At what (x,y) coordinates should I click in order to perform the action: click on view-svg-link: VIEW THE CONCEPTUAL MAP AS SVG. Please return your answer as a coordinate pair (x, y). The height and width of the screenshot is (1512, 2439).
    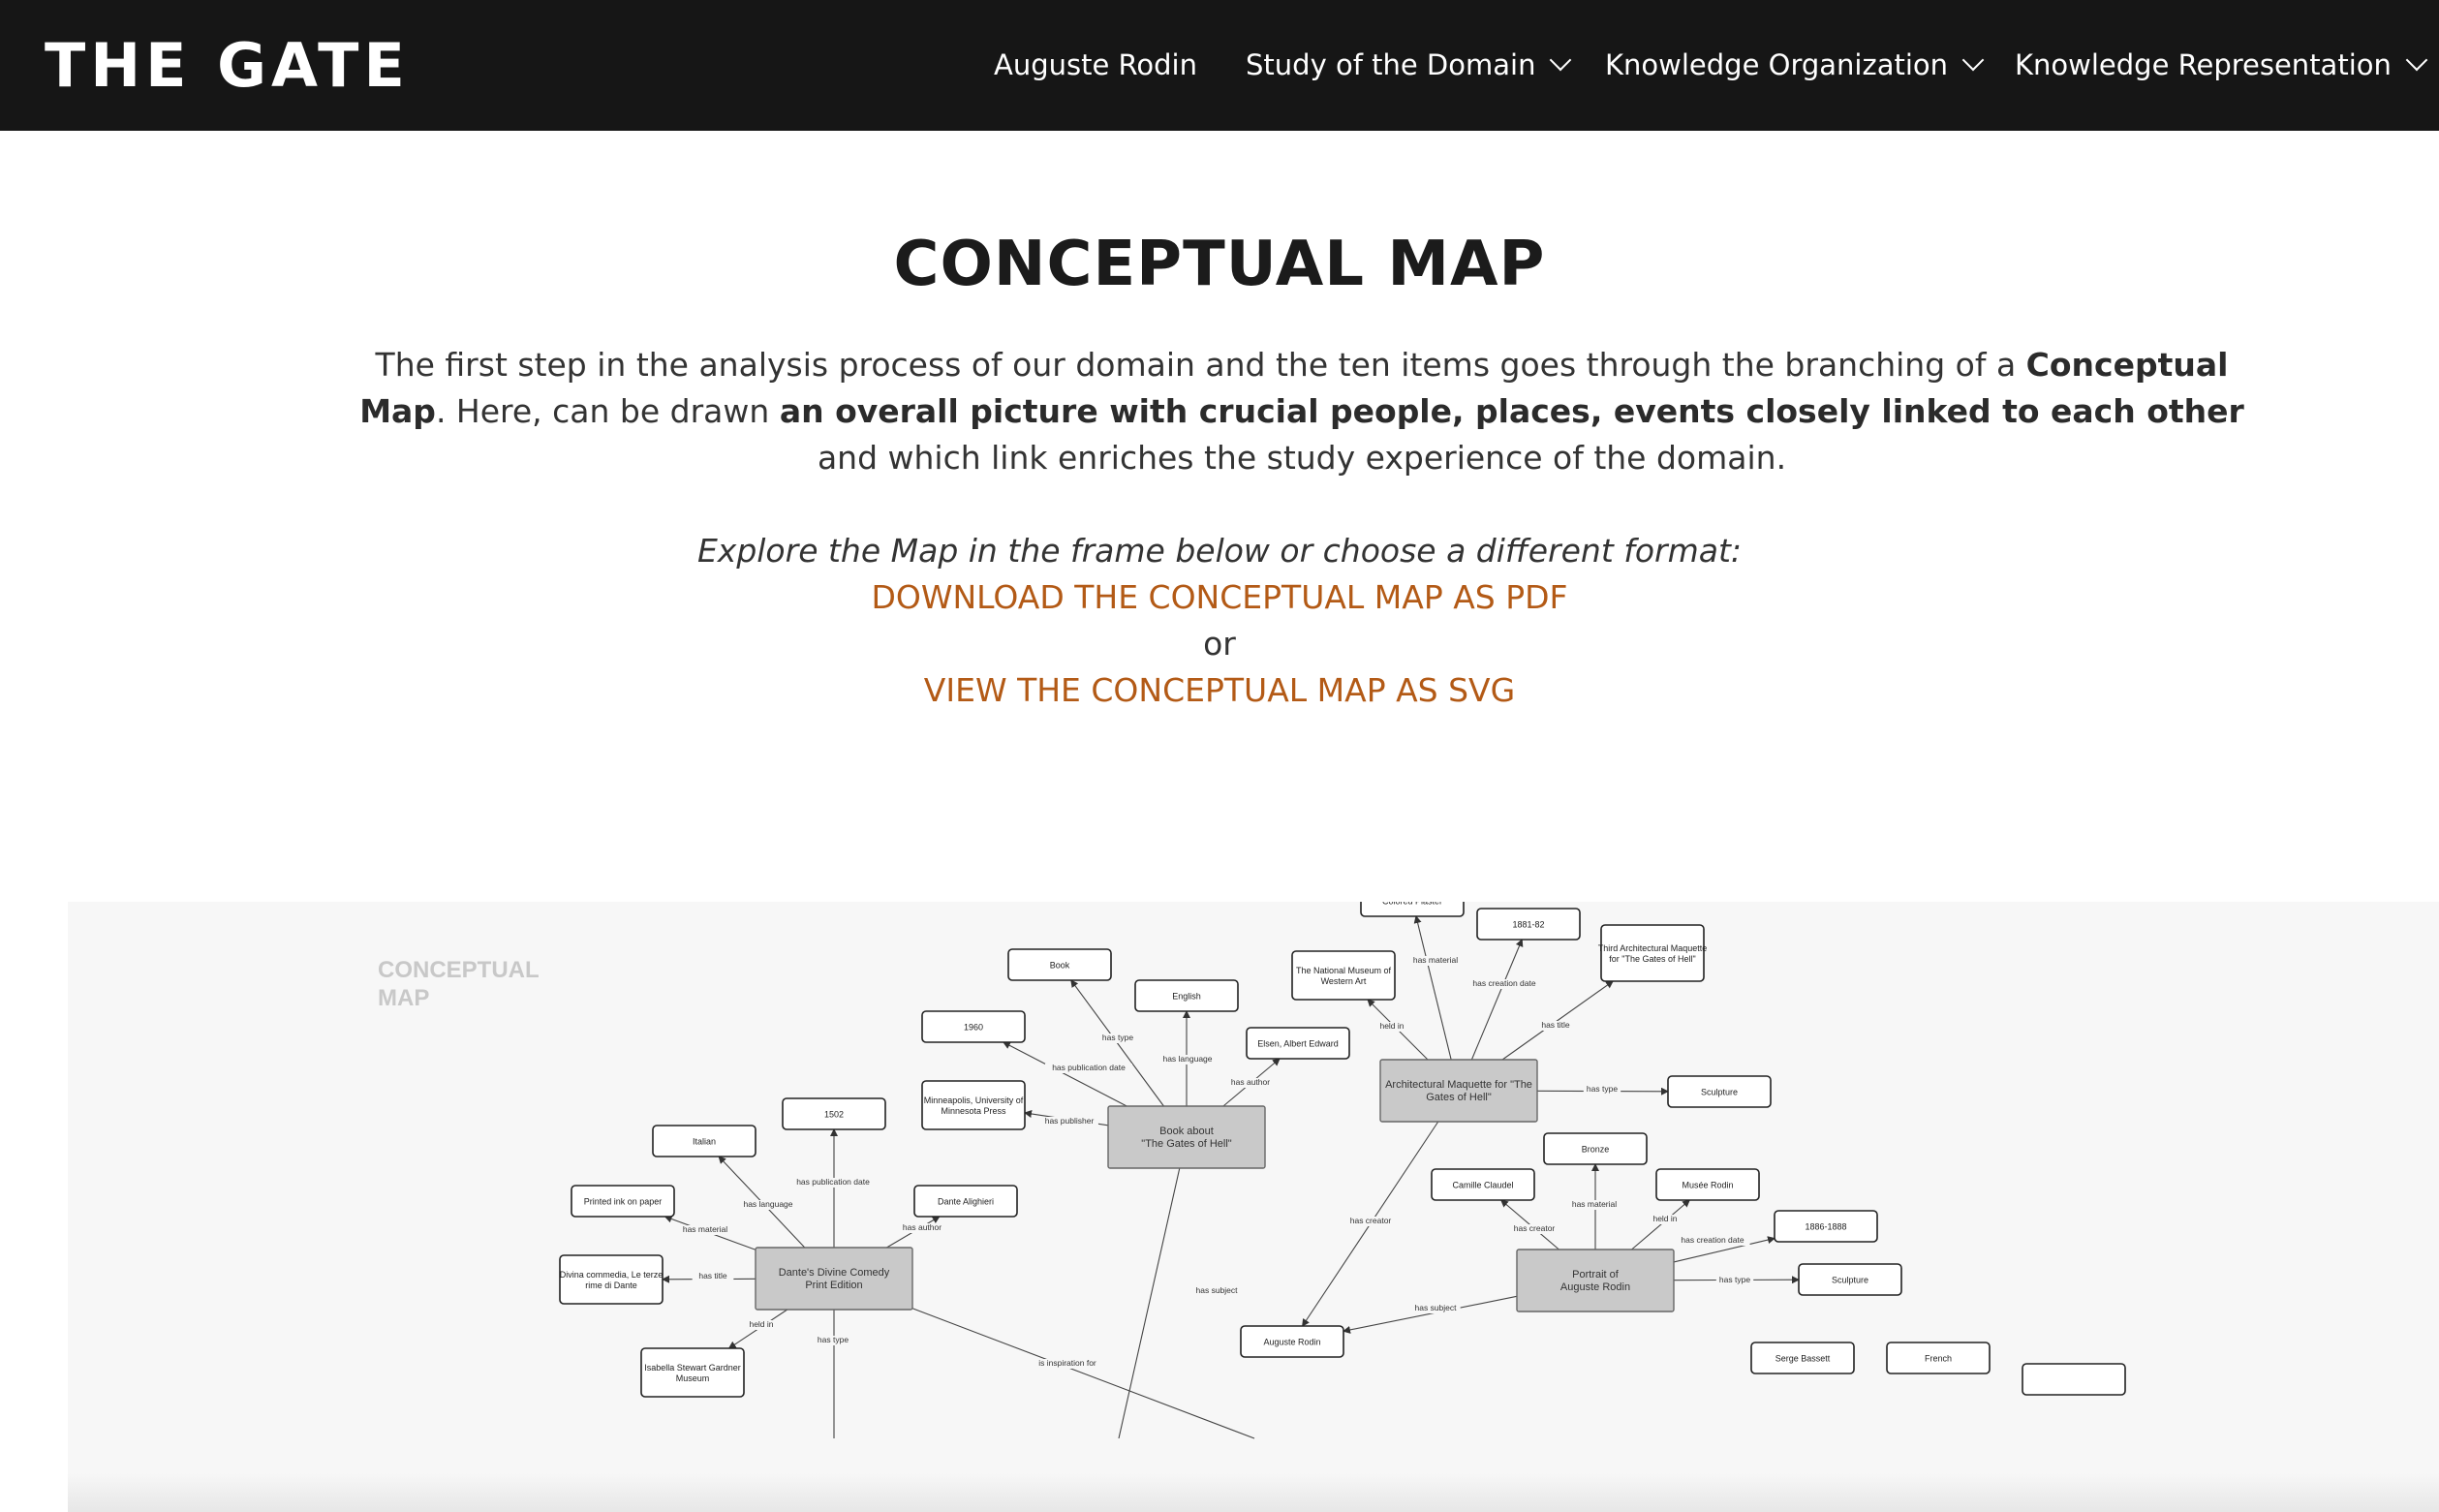
    Looking at the image, I should click on (1219, 690).